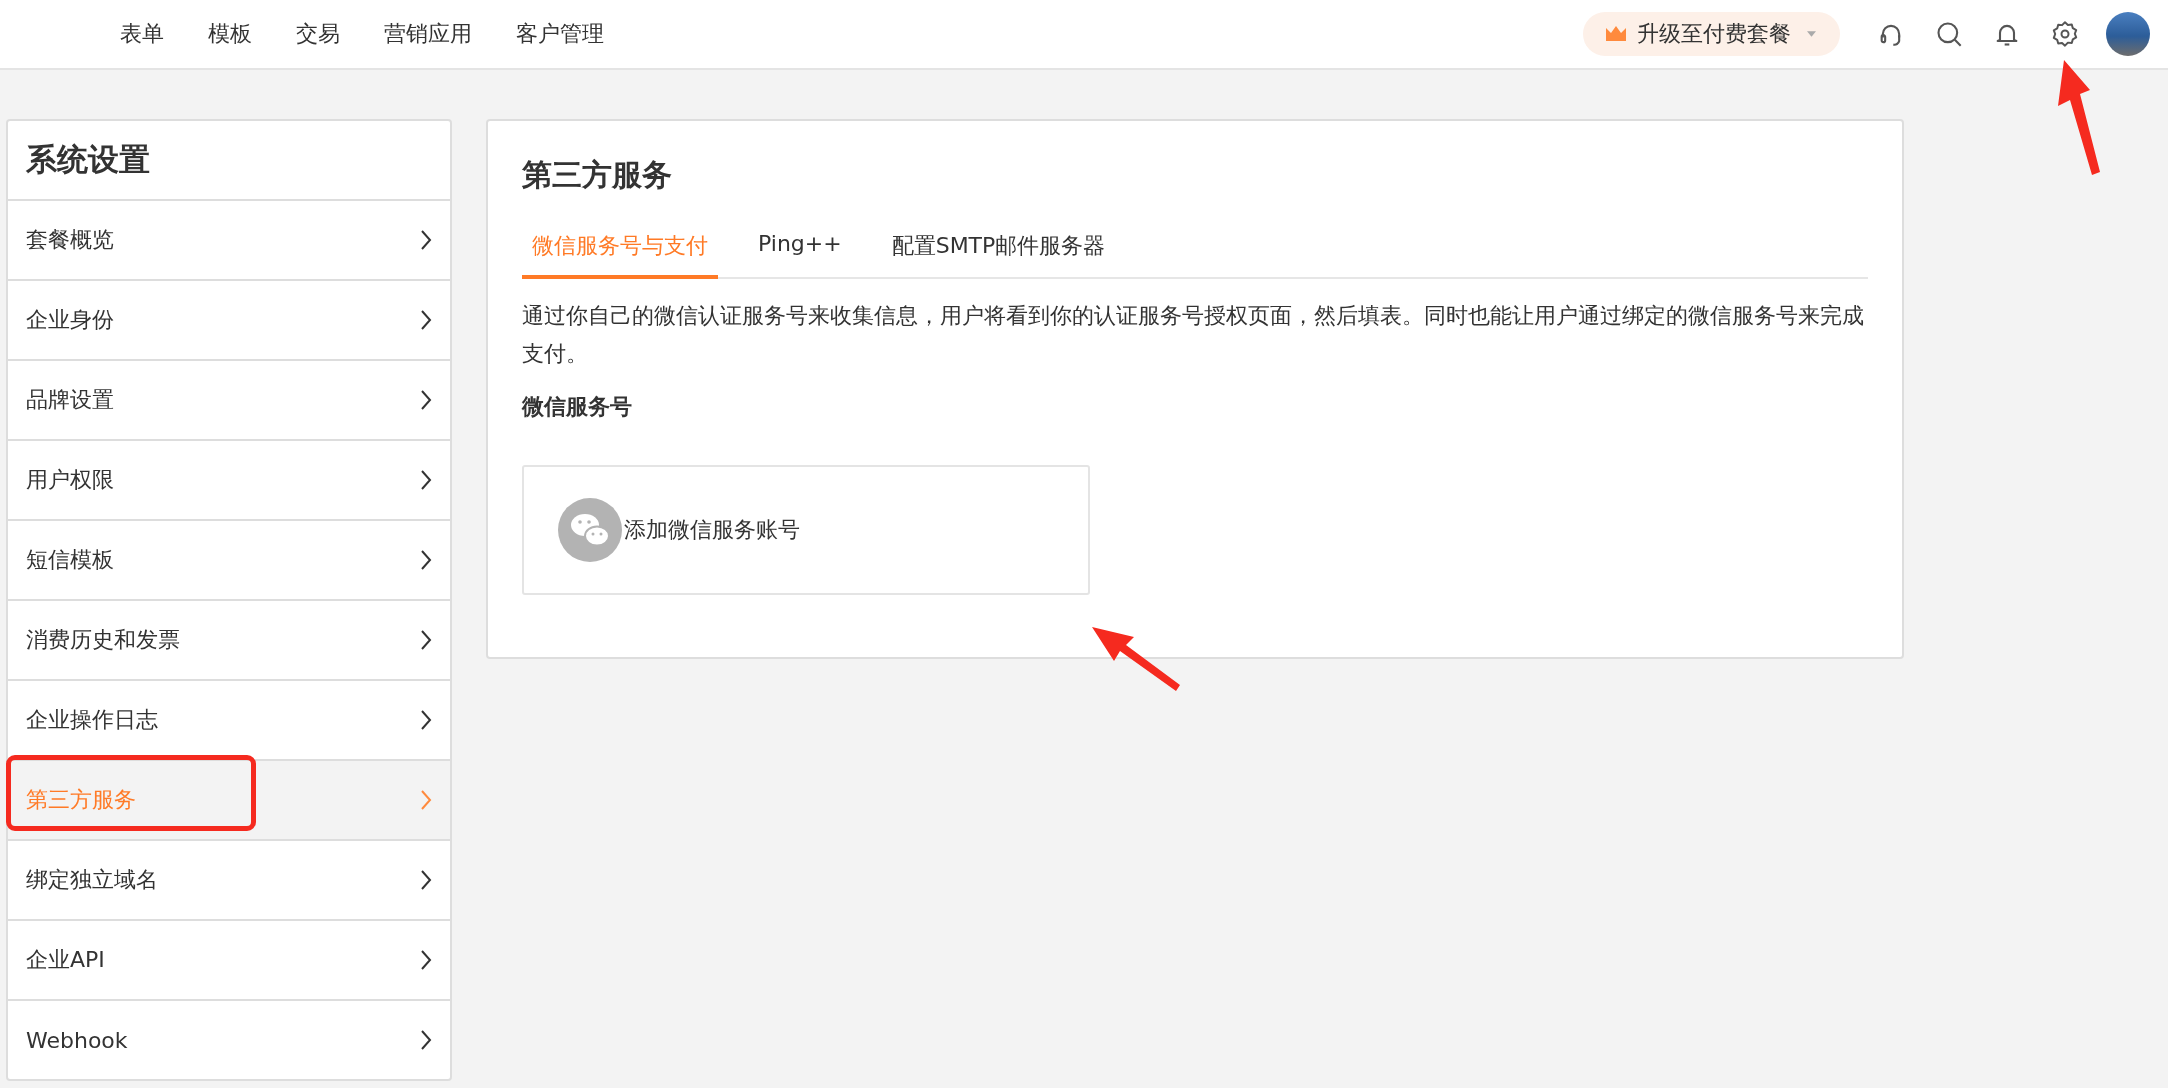 Image resolution: width=2168 pixels, height=1088 pixels. Describe the element at coordinates (230, 34) in the screenshot. I see `nav-tab: 模板` at that location.